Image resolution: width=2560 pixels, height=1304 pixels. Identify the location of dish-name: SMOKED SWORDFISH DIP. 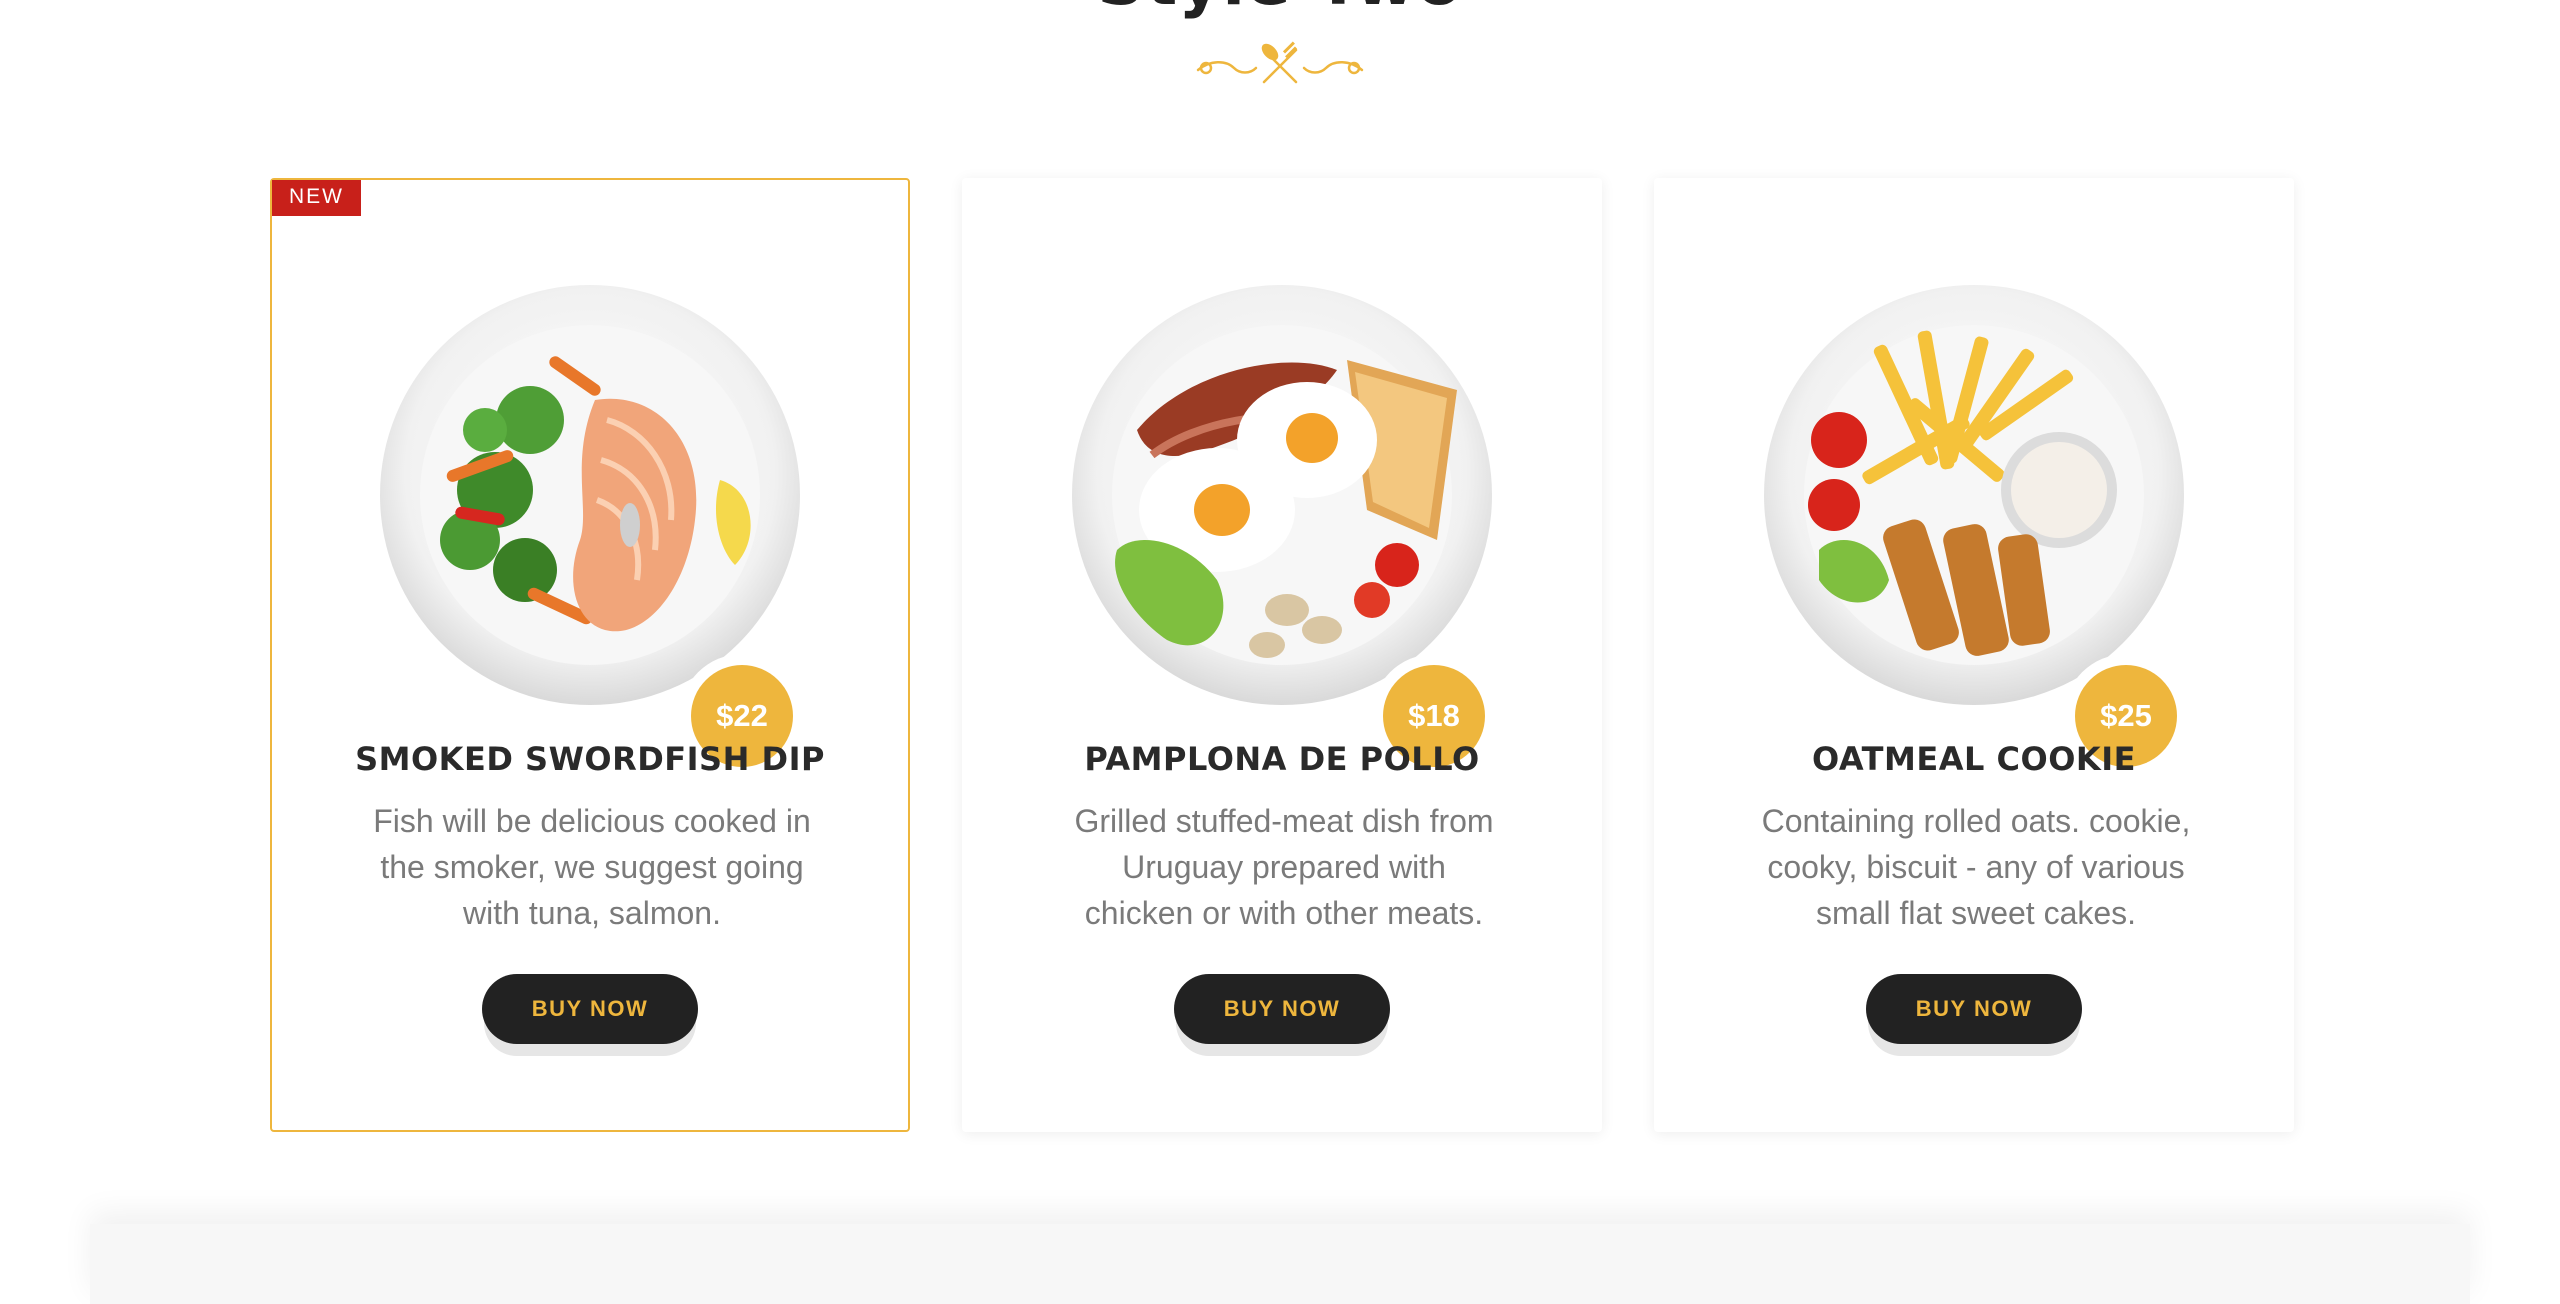
(590, 759).